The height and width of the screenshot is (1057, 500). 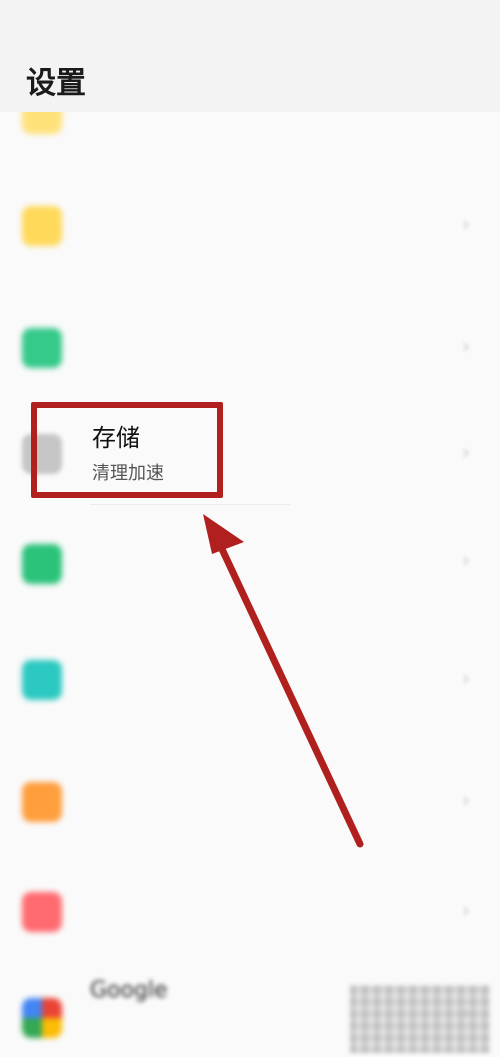 What do you see at coordinates (42, 912) in the screenshot?
I see `account-icon` at bounding box center [42, 912].